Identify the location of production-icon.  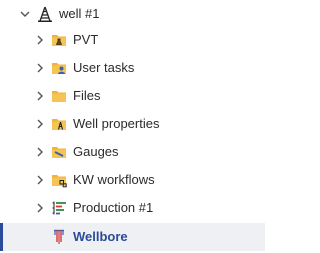
(59, 208).